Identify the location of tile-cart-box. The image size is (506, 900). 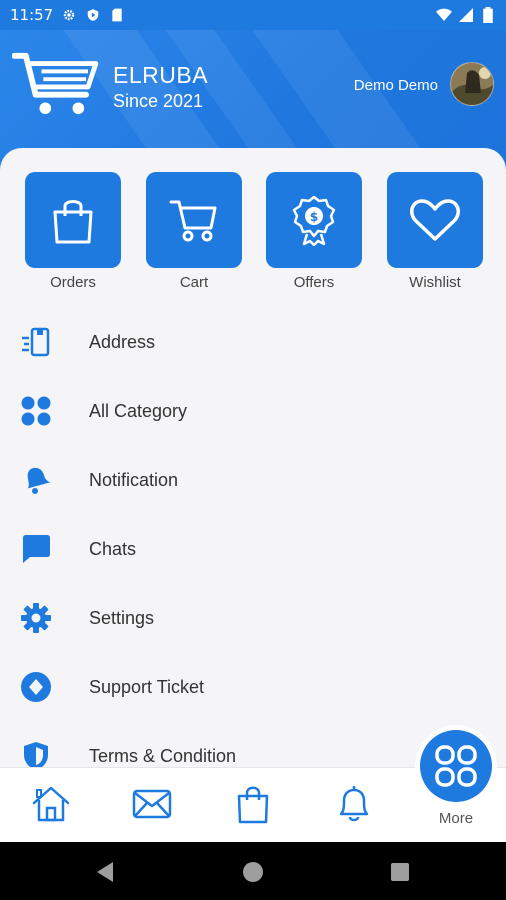
(194, 220).